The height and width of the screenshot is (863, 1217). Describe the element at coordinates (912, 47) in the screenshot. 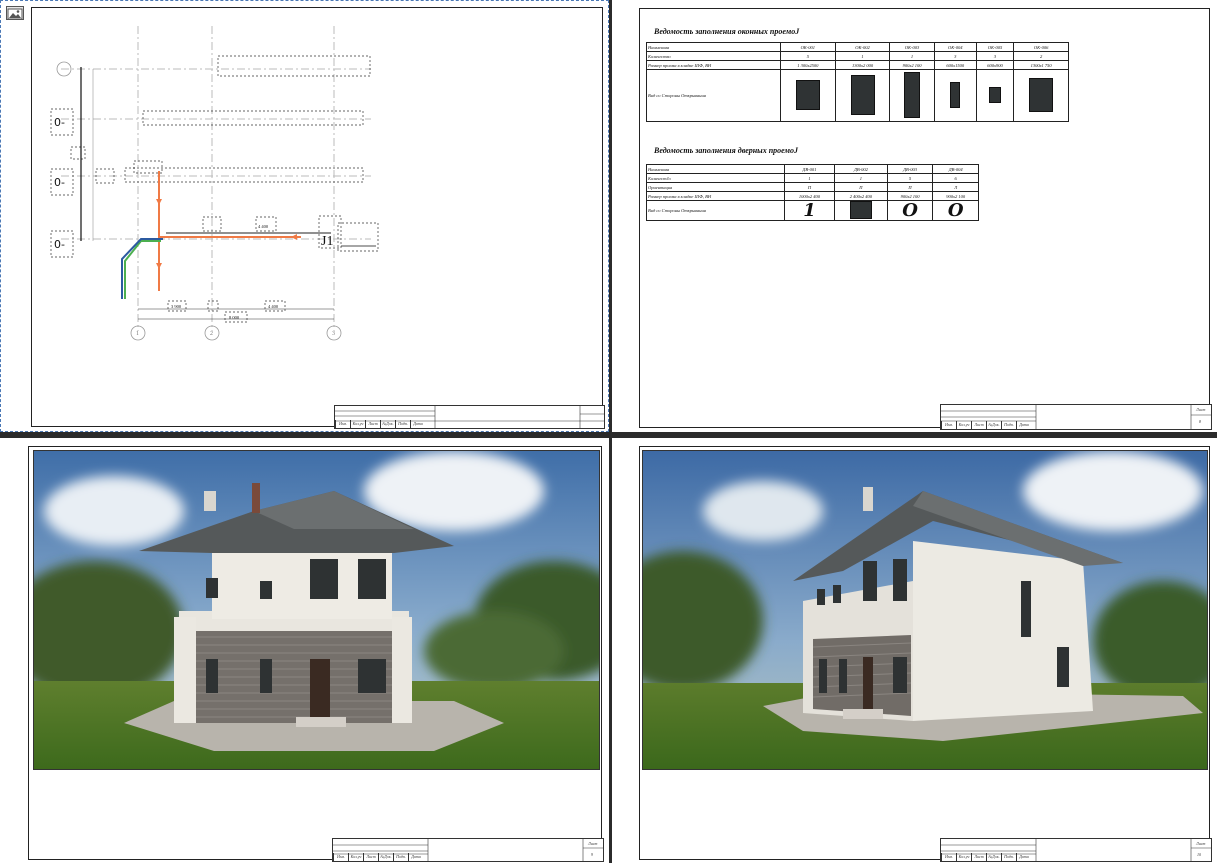

I see `table-cell: ОК-003` at that location.